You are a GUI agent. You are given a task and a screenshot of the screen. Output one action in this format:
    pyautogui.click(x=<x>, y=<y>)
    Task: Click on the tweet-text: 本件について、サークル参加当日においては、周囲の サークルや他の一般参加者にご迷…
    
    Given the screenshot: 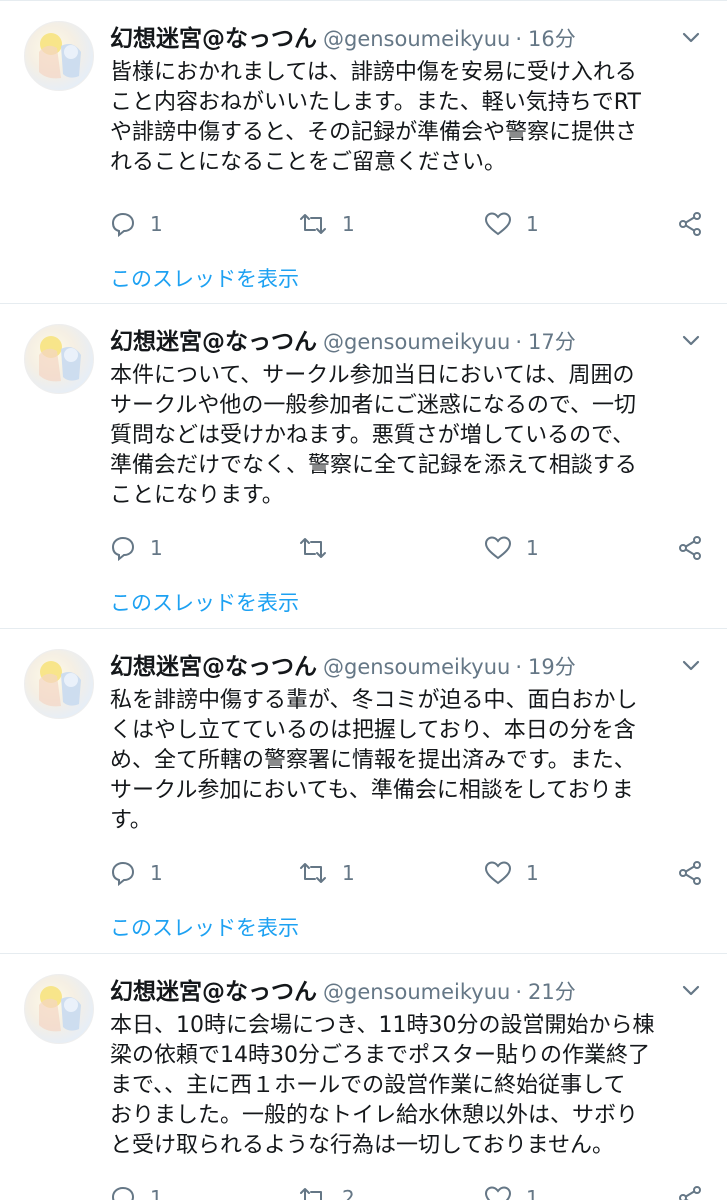 What is the action you would take?
    pyautogui.click(x=373, y=435)
    